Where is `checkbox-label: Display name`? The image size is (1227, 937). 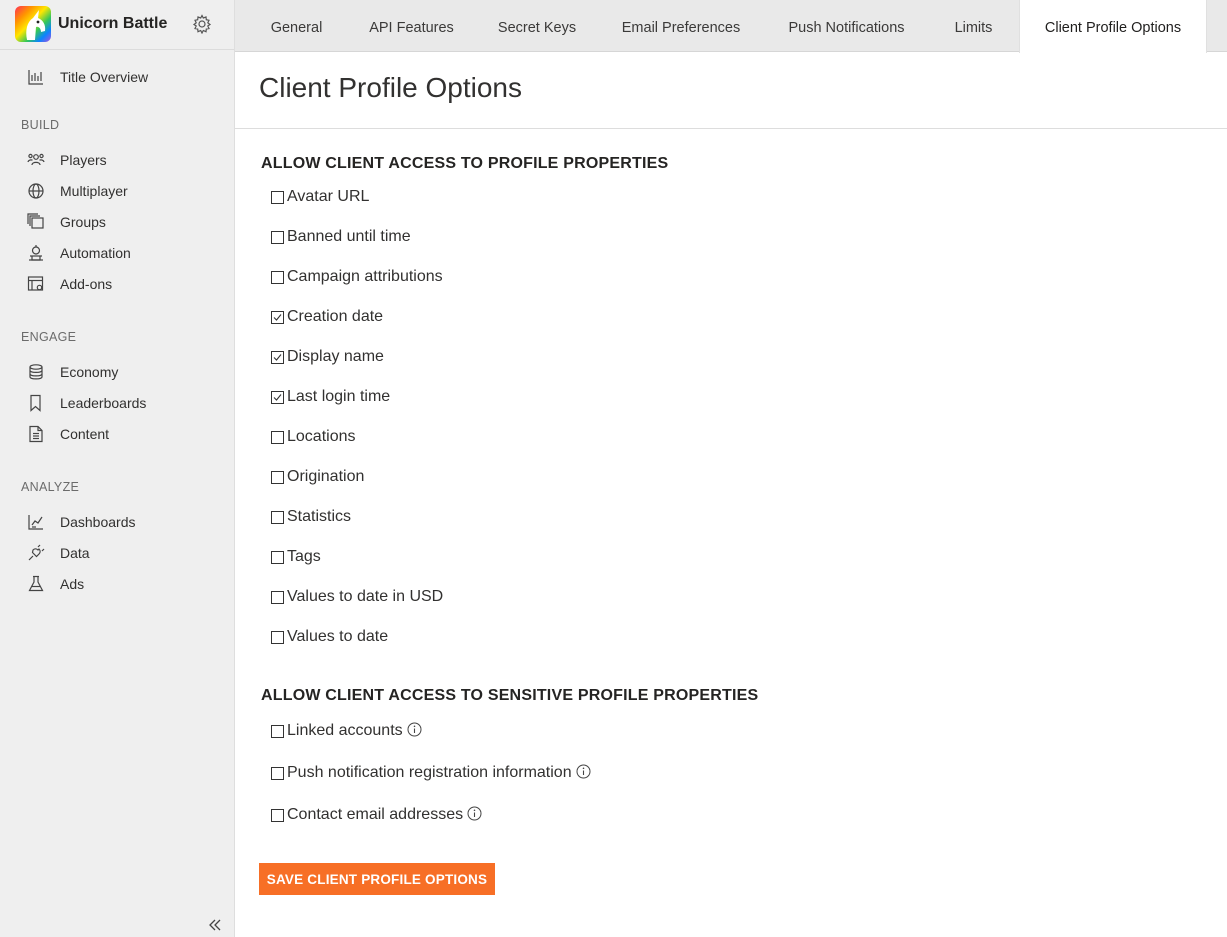
checkbox-label: Display name is located at coordinates (335, 356).